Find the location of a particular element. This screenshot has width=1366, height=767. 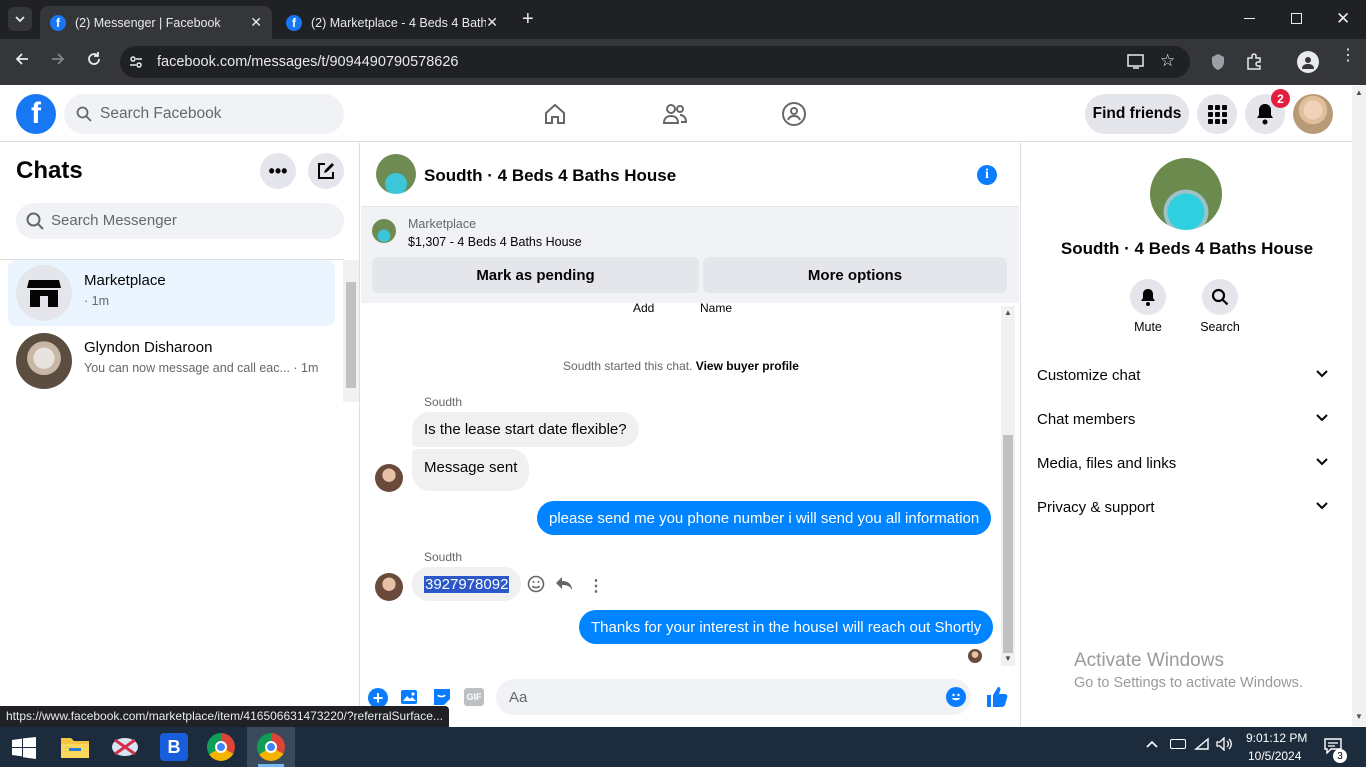

attach-photo-icon is located at coordinates (410, 697).